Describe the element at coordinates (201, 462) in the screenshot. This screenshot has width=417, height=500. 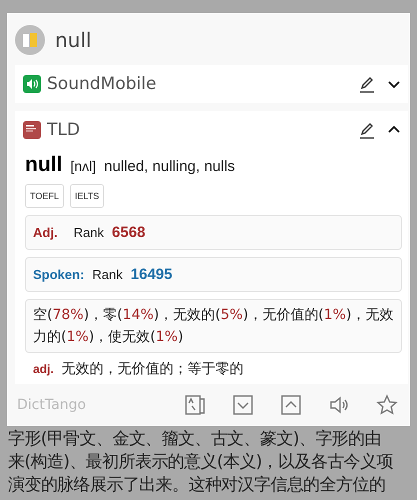
I see `background-text-line: 来(构造)、最初所表示的意义(本义)，以及各古今义项` at that location.